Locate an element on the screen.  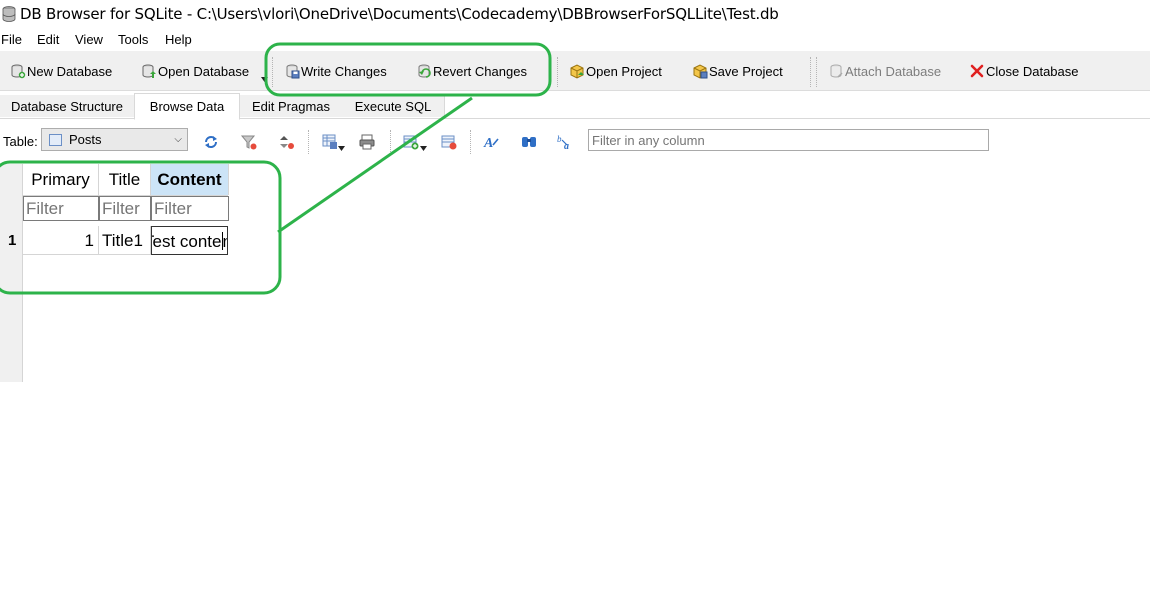
write-changes-button: Write Changes is located at coordinates (335, 71).